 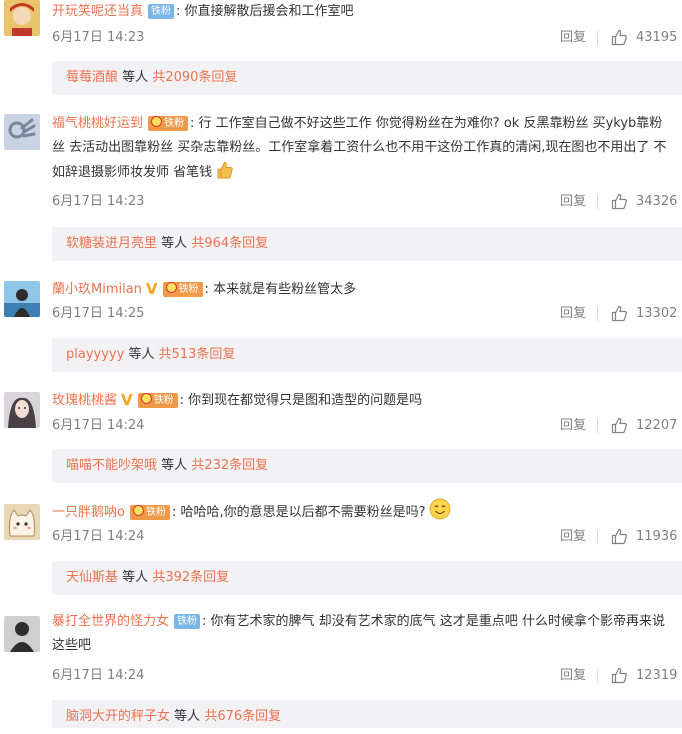 What do you see at coordinates (285, 289) in the screenshot?
I see `comment-text: 本来就是有些粉丝管太多` at bounding box center [285, 289].